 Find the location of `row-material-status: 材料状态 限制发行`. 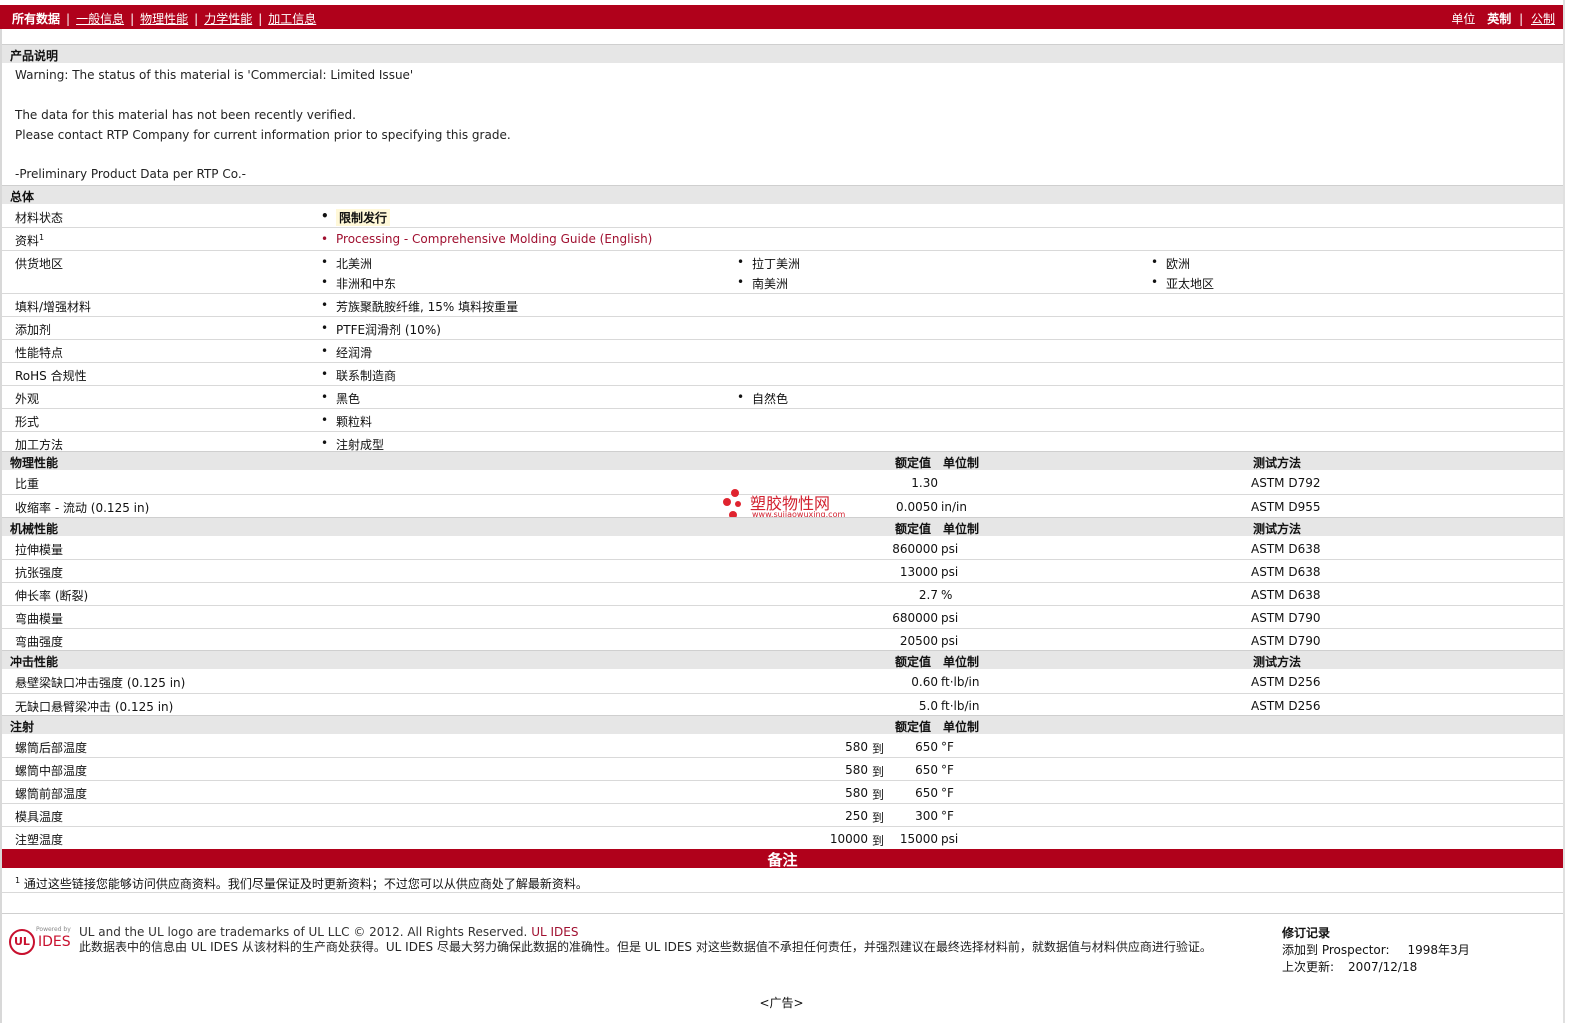

row-material-status: 材料状态 限制发行 is located at coordinates (782, 216).